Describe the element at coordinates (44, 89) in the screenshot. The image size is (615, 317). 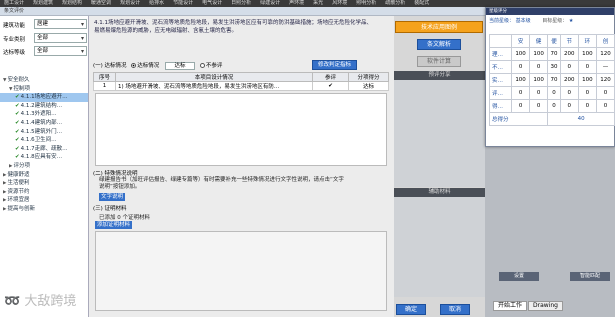
I see `tree-node: ▼控制项` at that location.